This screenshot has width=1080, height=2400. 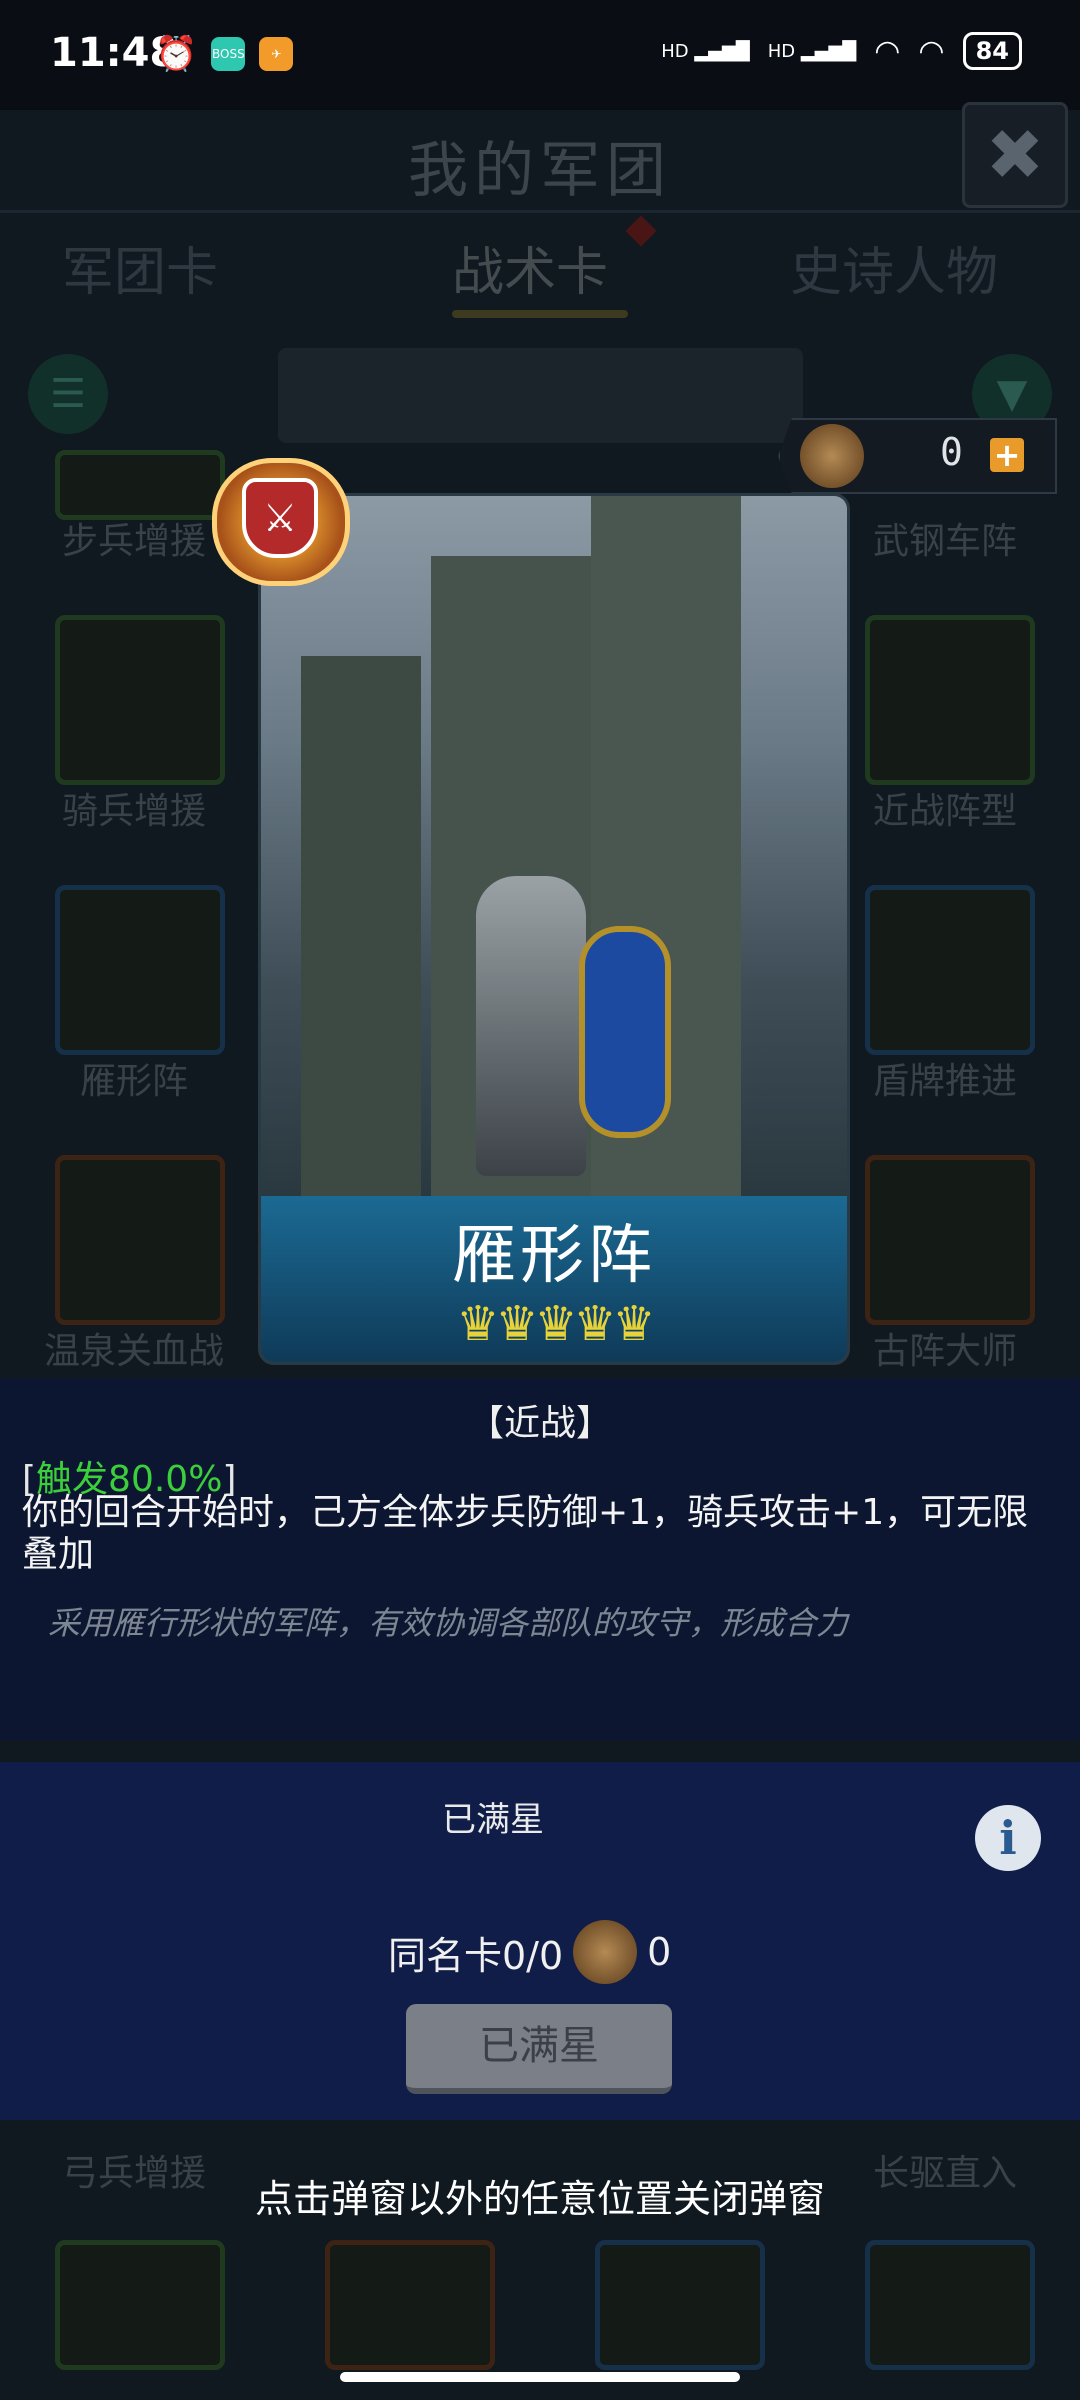 I want to click on tab-legion-cards: 军团卡, so click(x=140, y=267).